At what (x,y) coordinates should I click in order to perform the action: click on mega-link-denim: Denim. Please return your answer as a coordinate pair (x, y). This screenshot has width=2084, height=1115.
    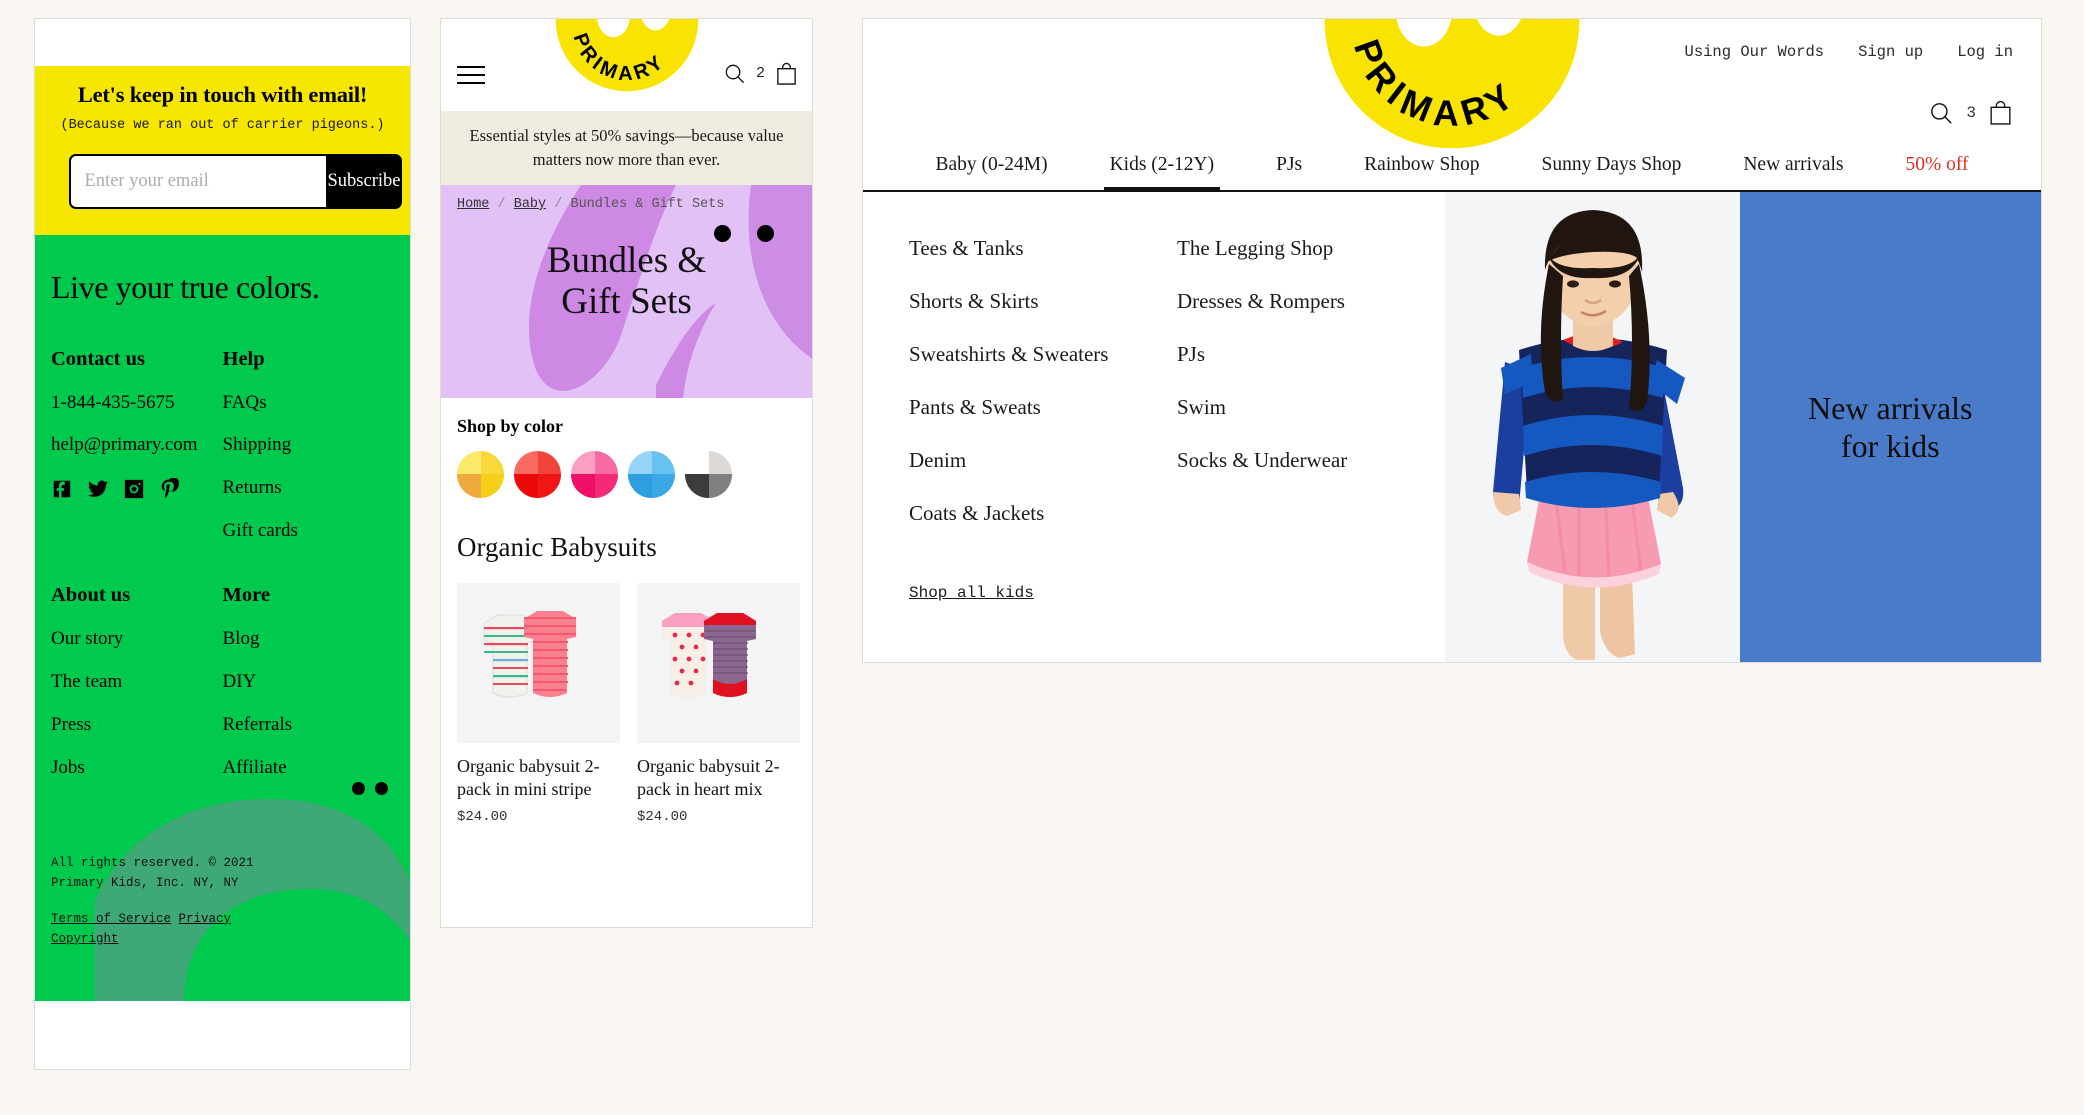
    Looking at the image, I should click on (1043, 460).